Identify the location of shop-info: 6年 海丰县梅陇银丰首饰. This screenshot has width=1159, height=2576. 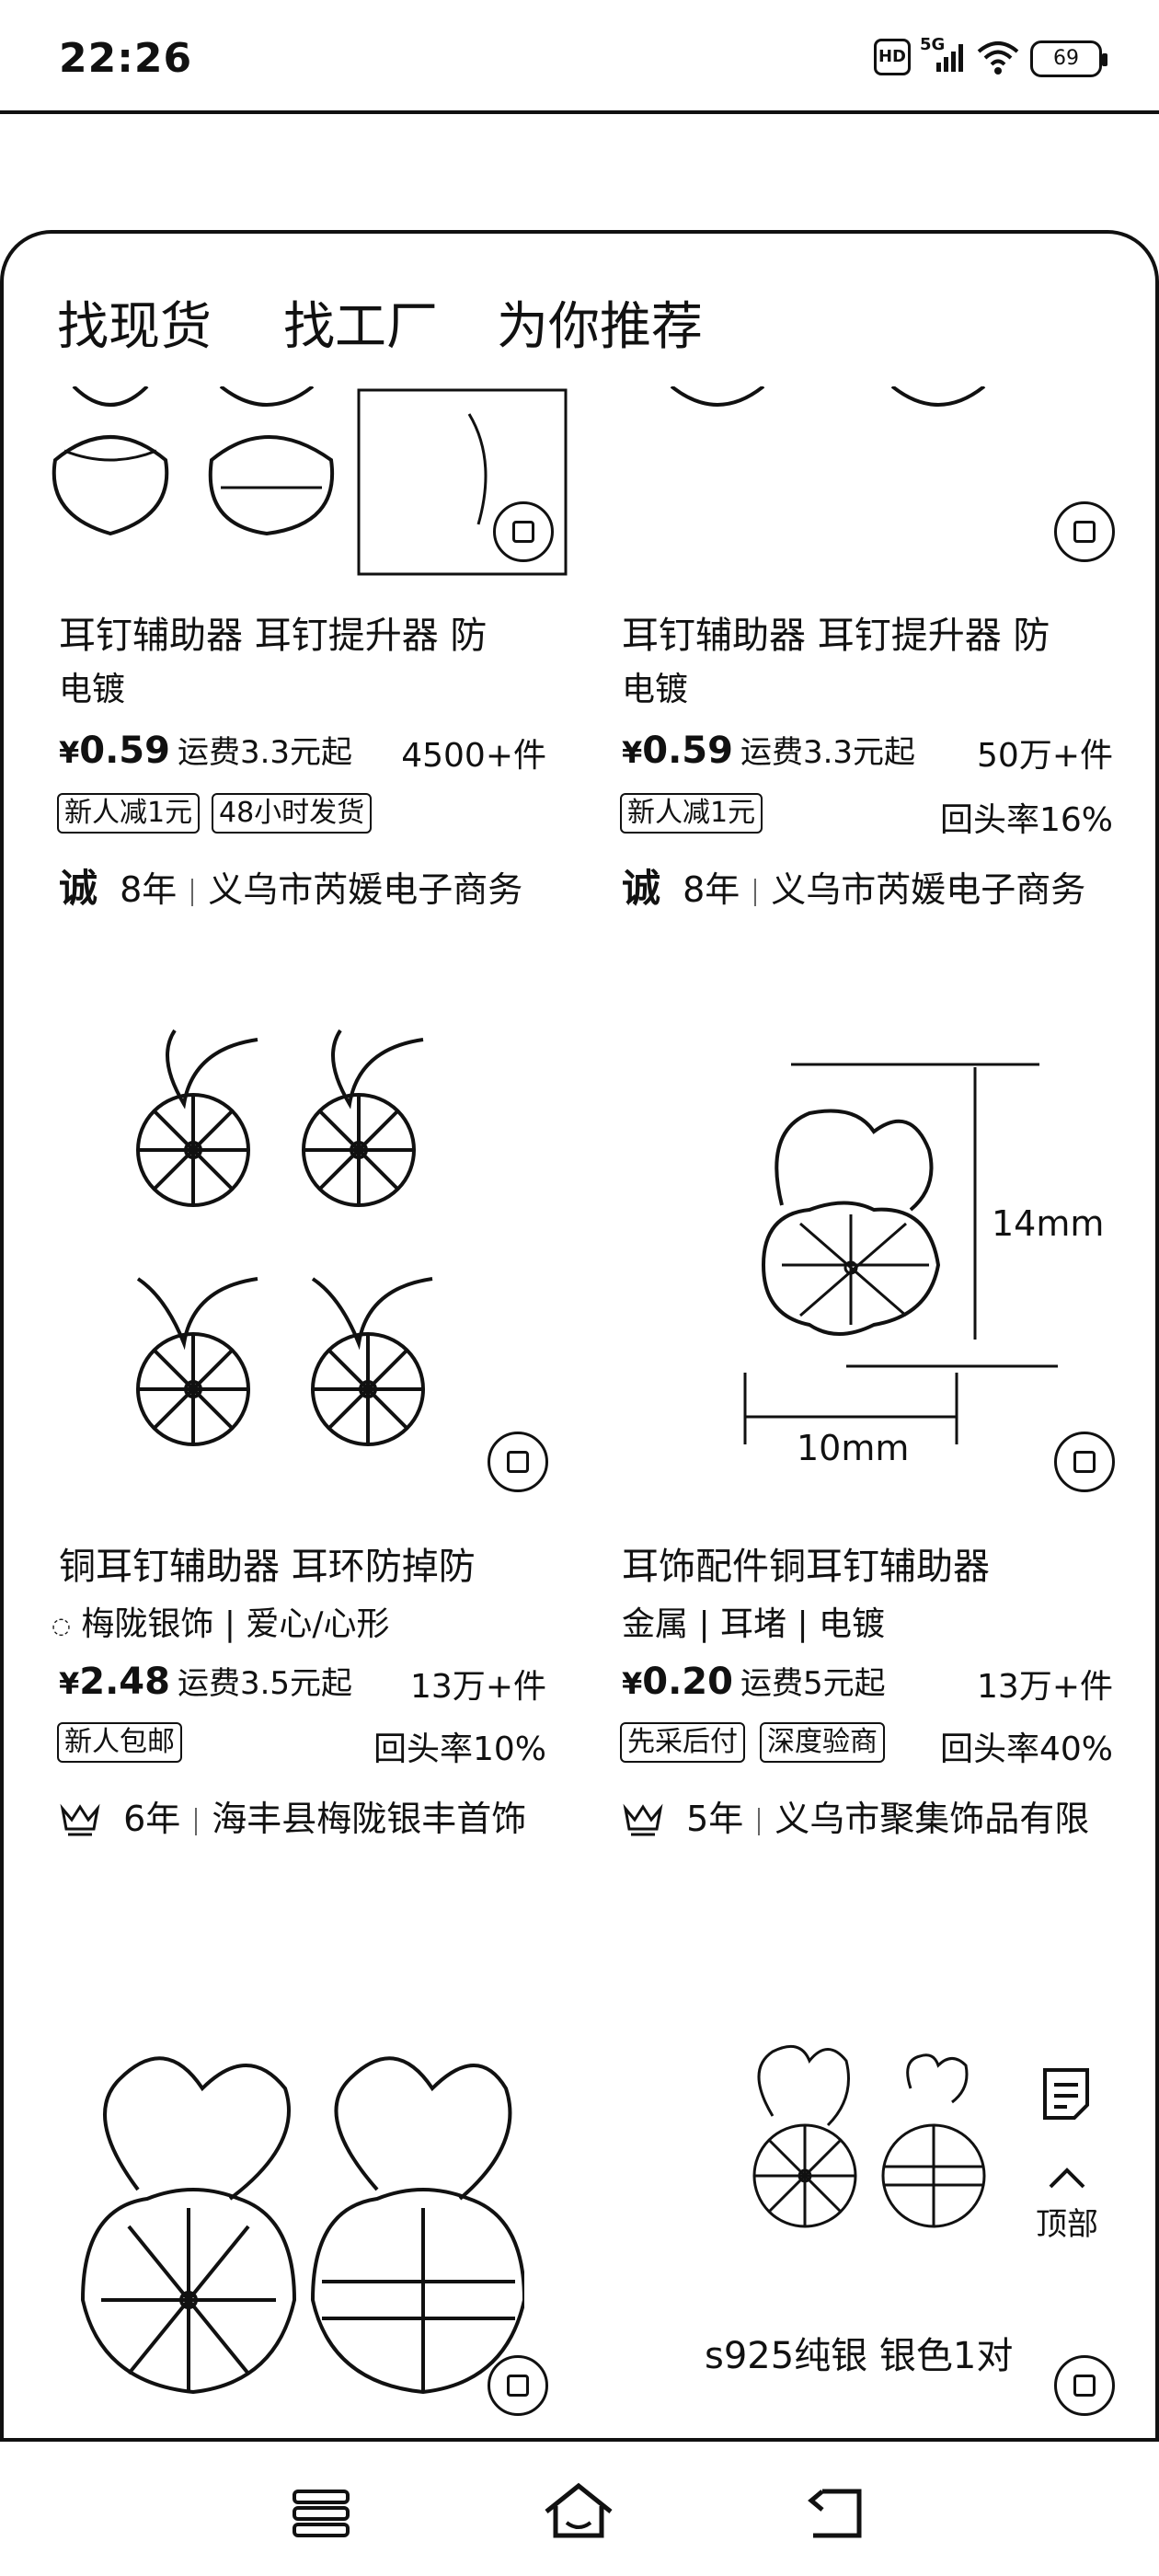
(292, 1815).